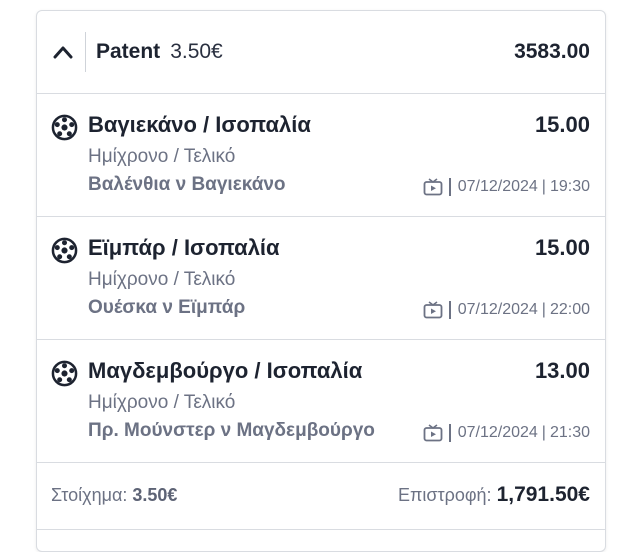 This screenshot has width=641, height=552. Describe the element at coordinates (225, 370) in the screenshot. I see `selection-market: Μαγδεμβούργο / Ισοπαλία` at that location.